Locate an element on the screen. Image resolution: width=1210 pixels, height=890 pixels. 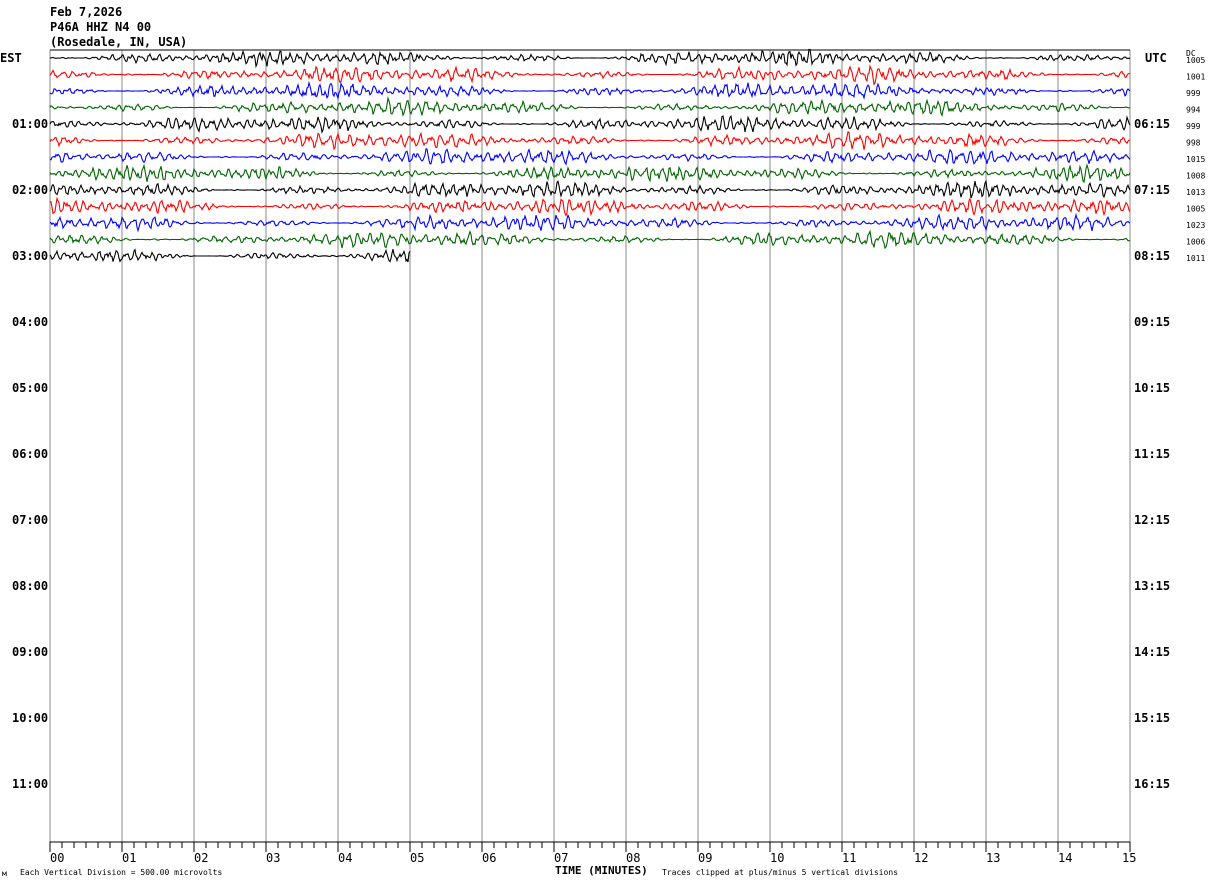
left-hour-label: 07:00 is located at coordinates (30, 520).